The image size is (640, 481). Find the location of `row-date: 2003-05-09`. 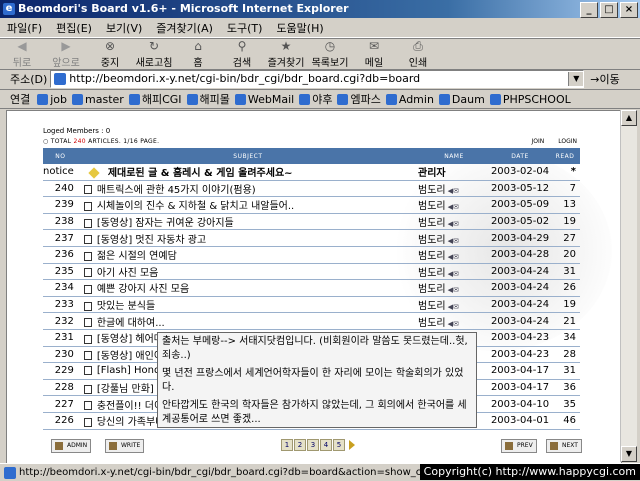

row-date: 2003-05-09 is located at coordinates (520, 205).